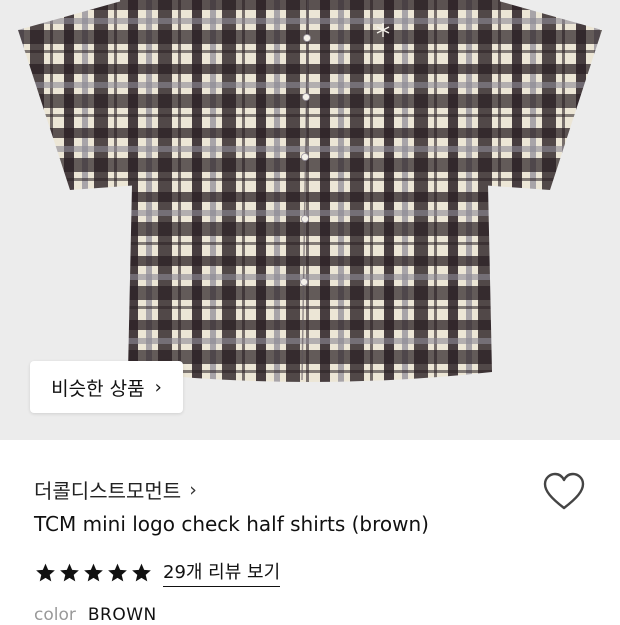  I want to click on star-rating, so click(93, 573).